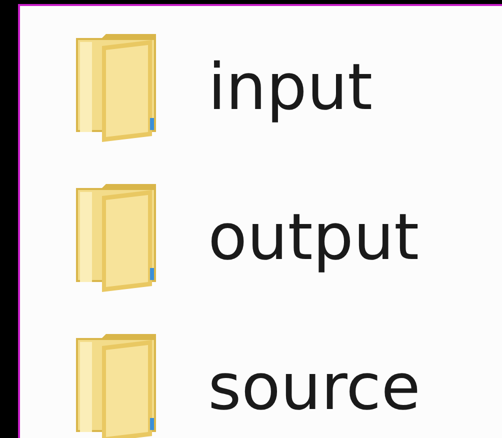 Image resolution: width=502 pixels, height=438 pixels. What do you see at coordinates (314, 388) in the screenshot?
I see `folder-name: source` at bounding box center [314, 388].